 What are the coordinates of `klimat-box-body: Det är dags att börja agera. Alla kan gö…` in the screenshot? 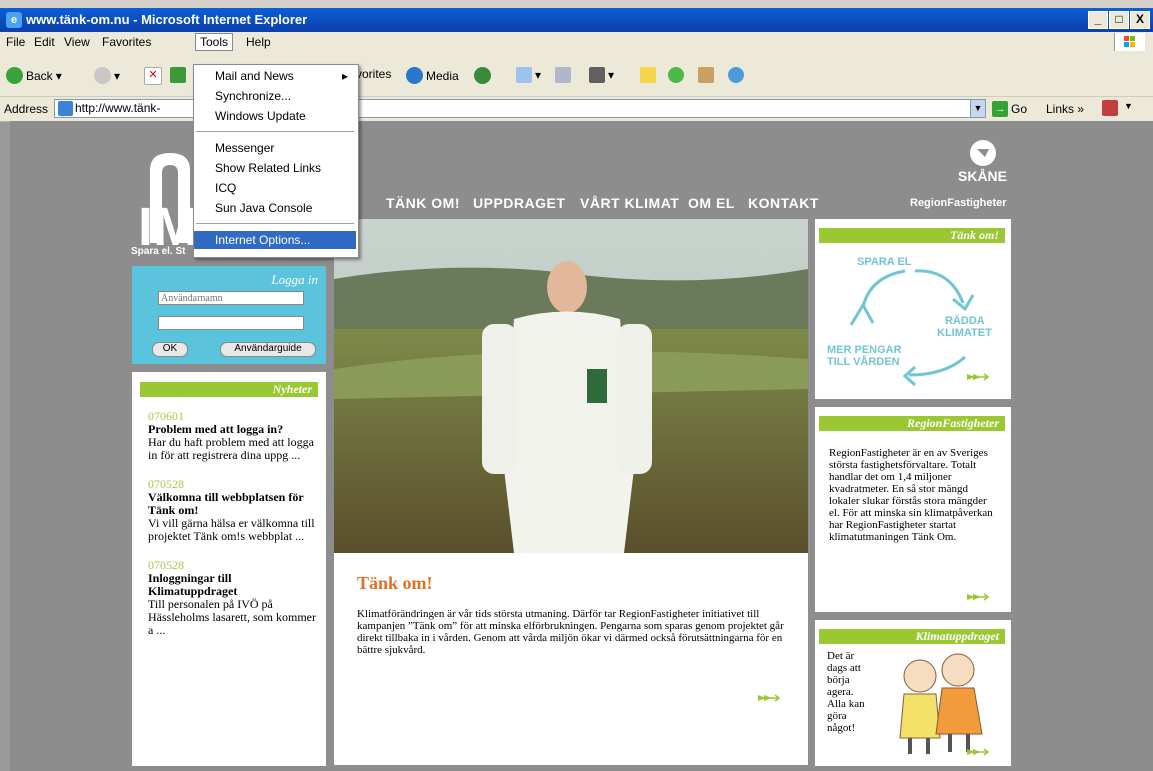 It's located at (846, 692).